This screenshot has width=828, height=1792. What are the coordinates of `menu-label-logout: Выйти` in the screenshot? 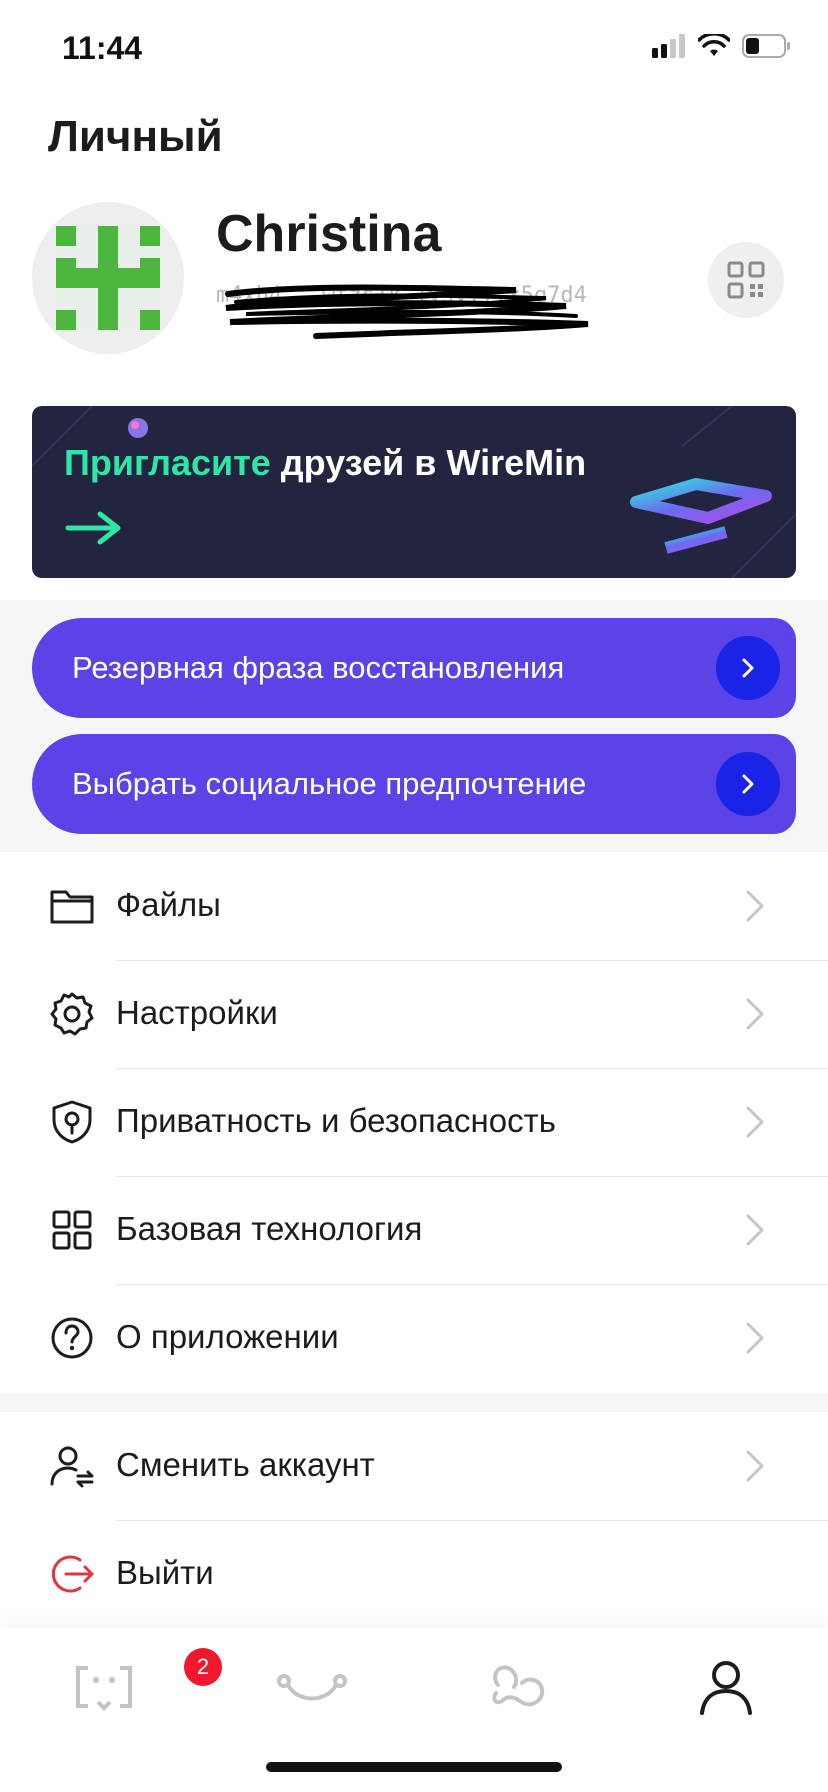 It's located at (165, 1572).